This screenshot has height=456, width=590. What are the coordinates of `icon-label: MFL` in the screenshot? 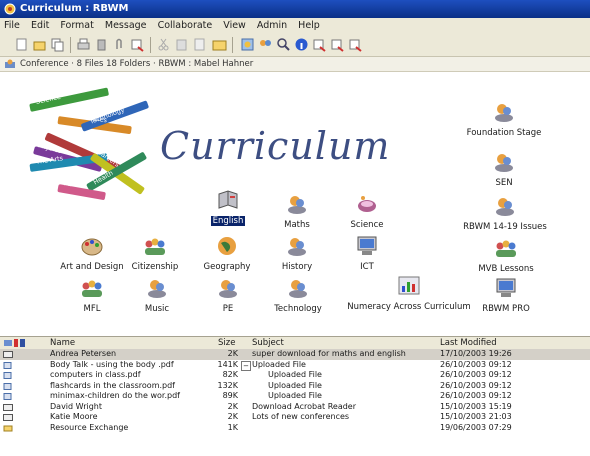 It's located at (92, 309).